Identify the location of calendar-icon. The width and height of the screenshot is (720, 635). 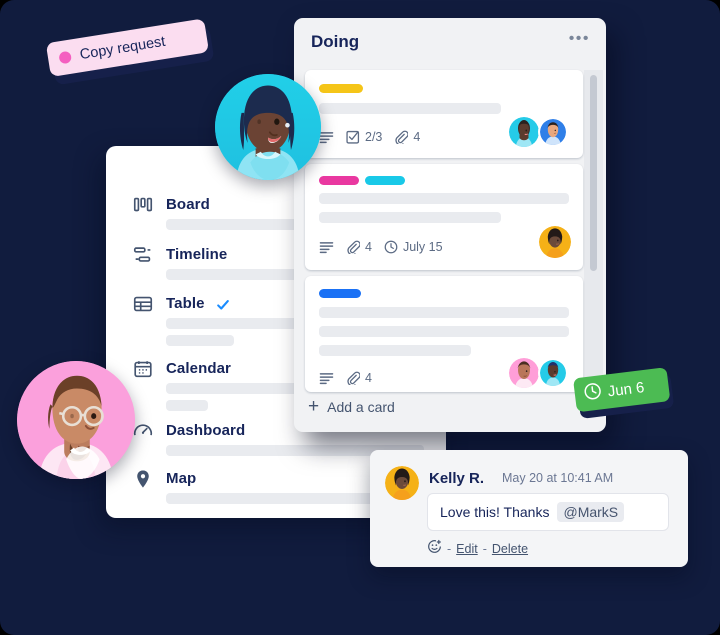
(143, 369).